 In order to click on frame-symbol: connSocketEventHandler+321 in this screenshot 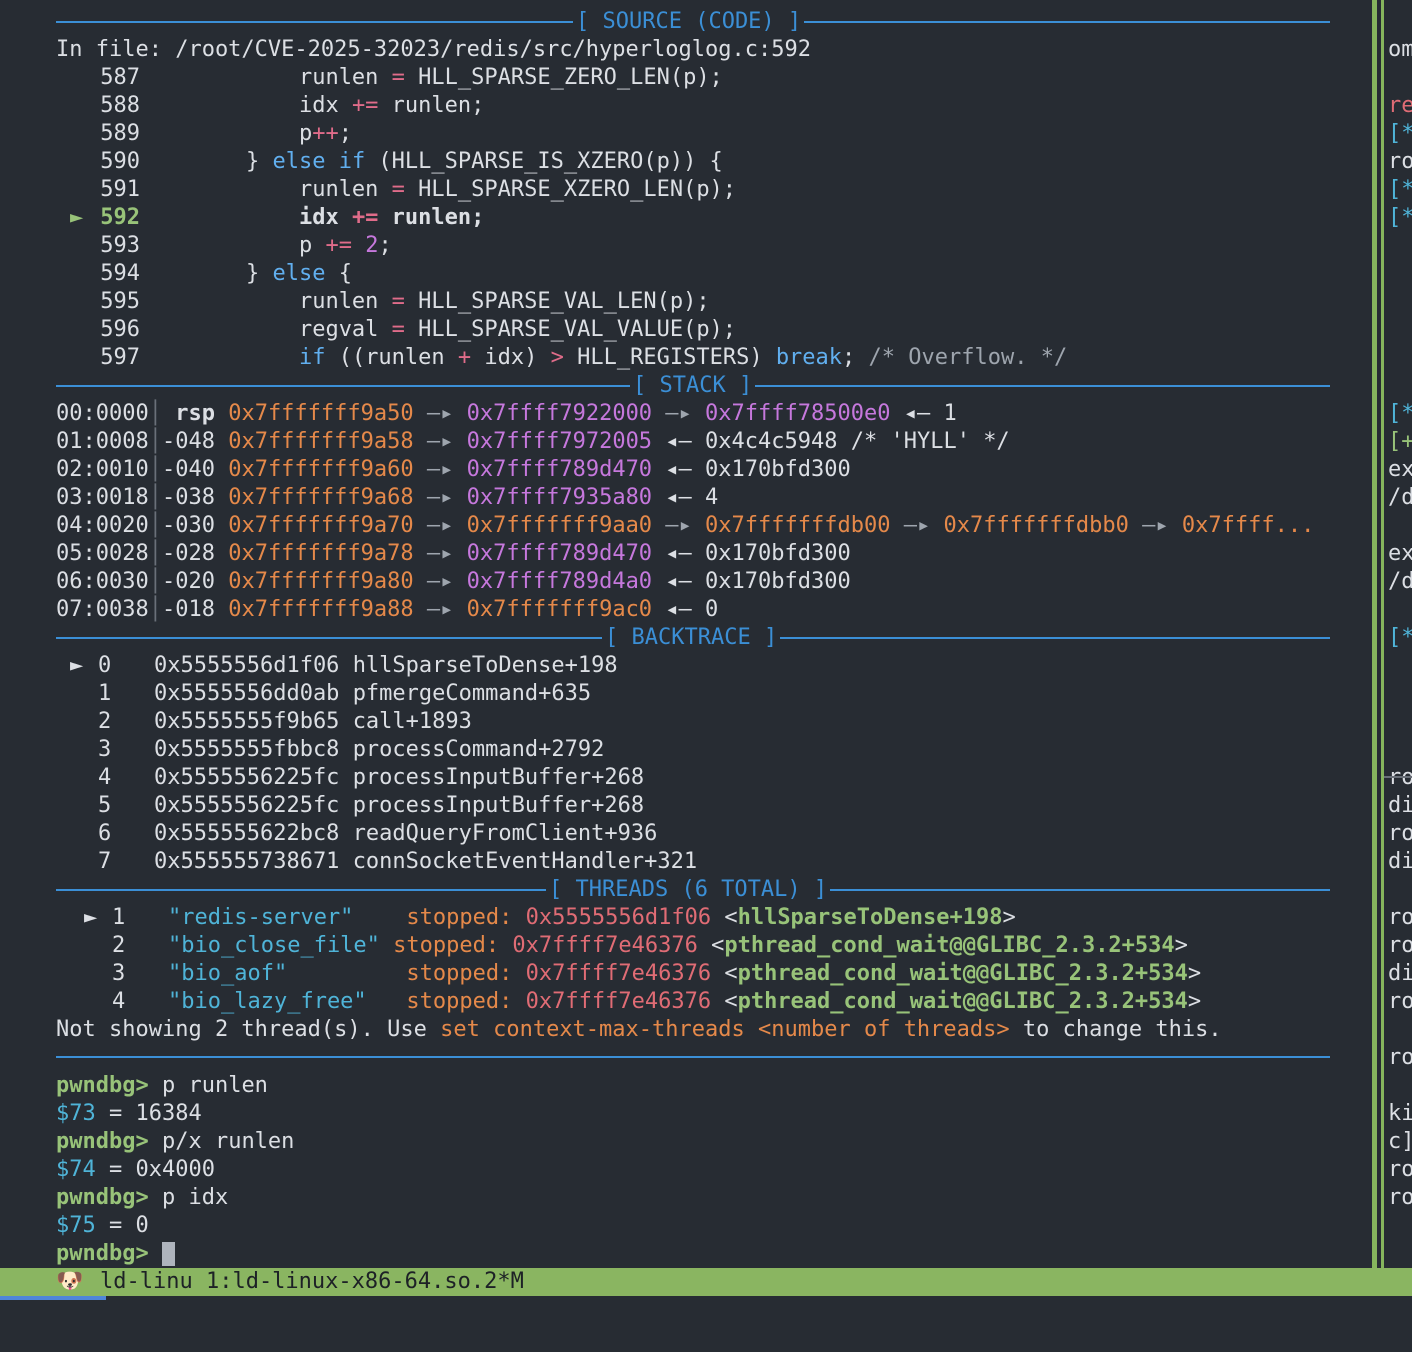, I will do `click(525, 861)`.